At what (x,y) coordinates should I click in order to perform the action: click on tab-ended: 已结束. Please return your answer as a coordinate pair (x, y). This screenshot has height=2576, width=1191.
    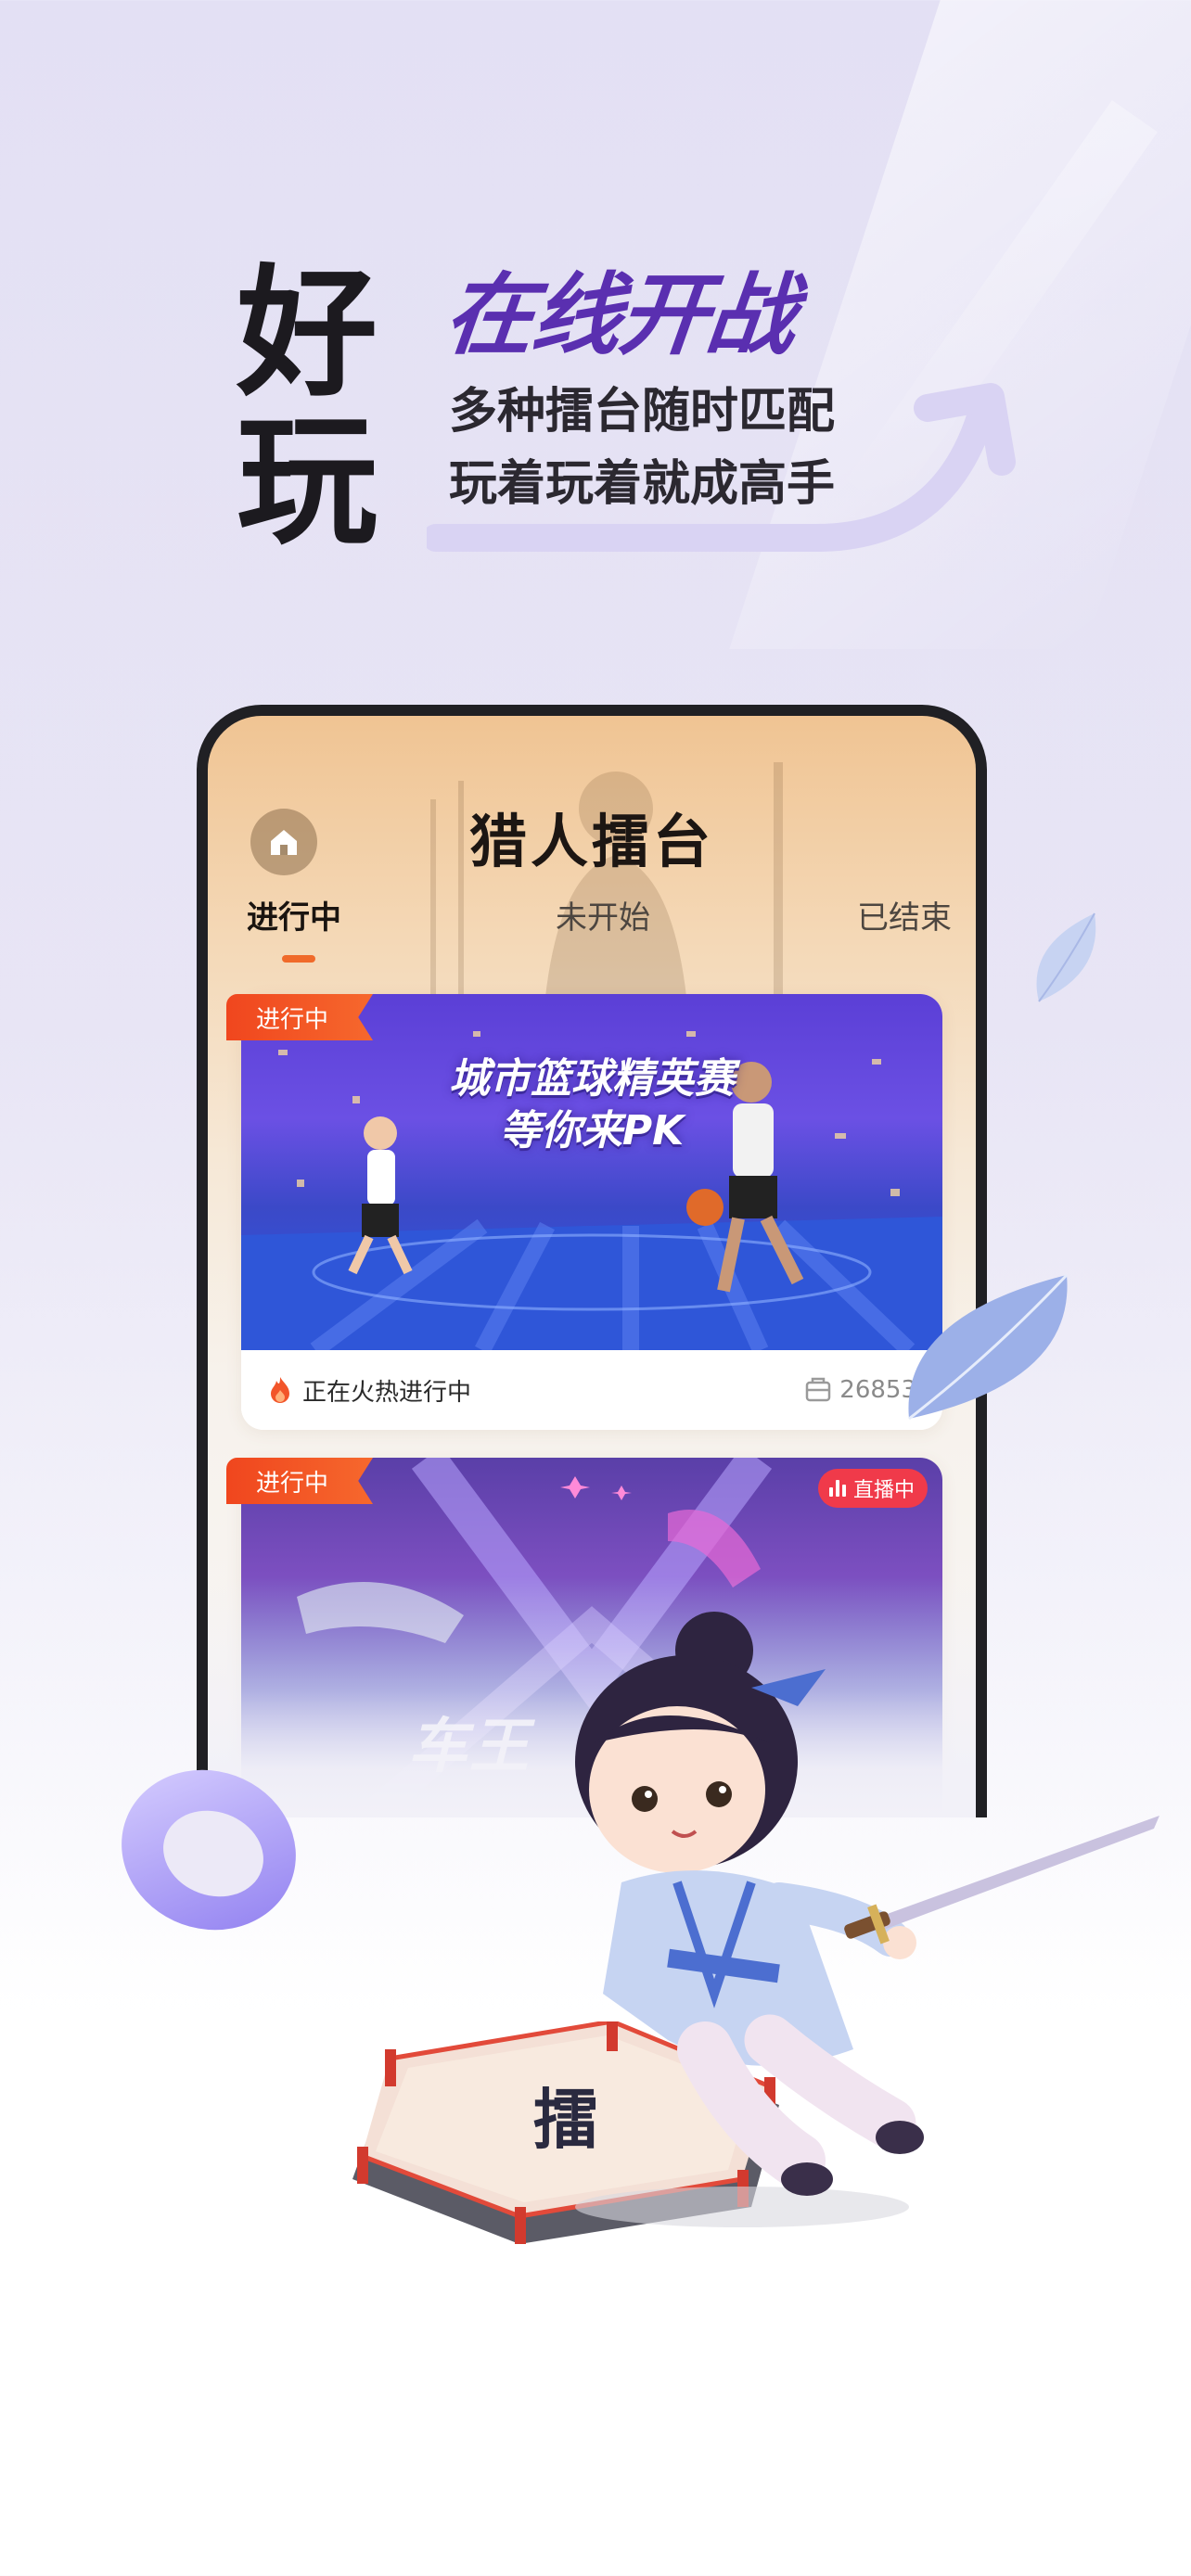
    Looking at the image, I should click on (905, 914).